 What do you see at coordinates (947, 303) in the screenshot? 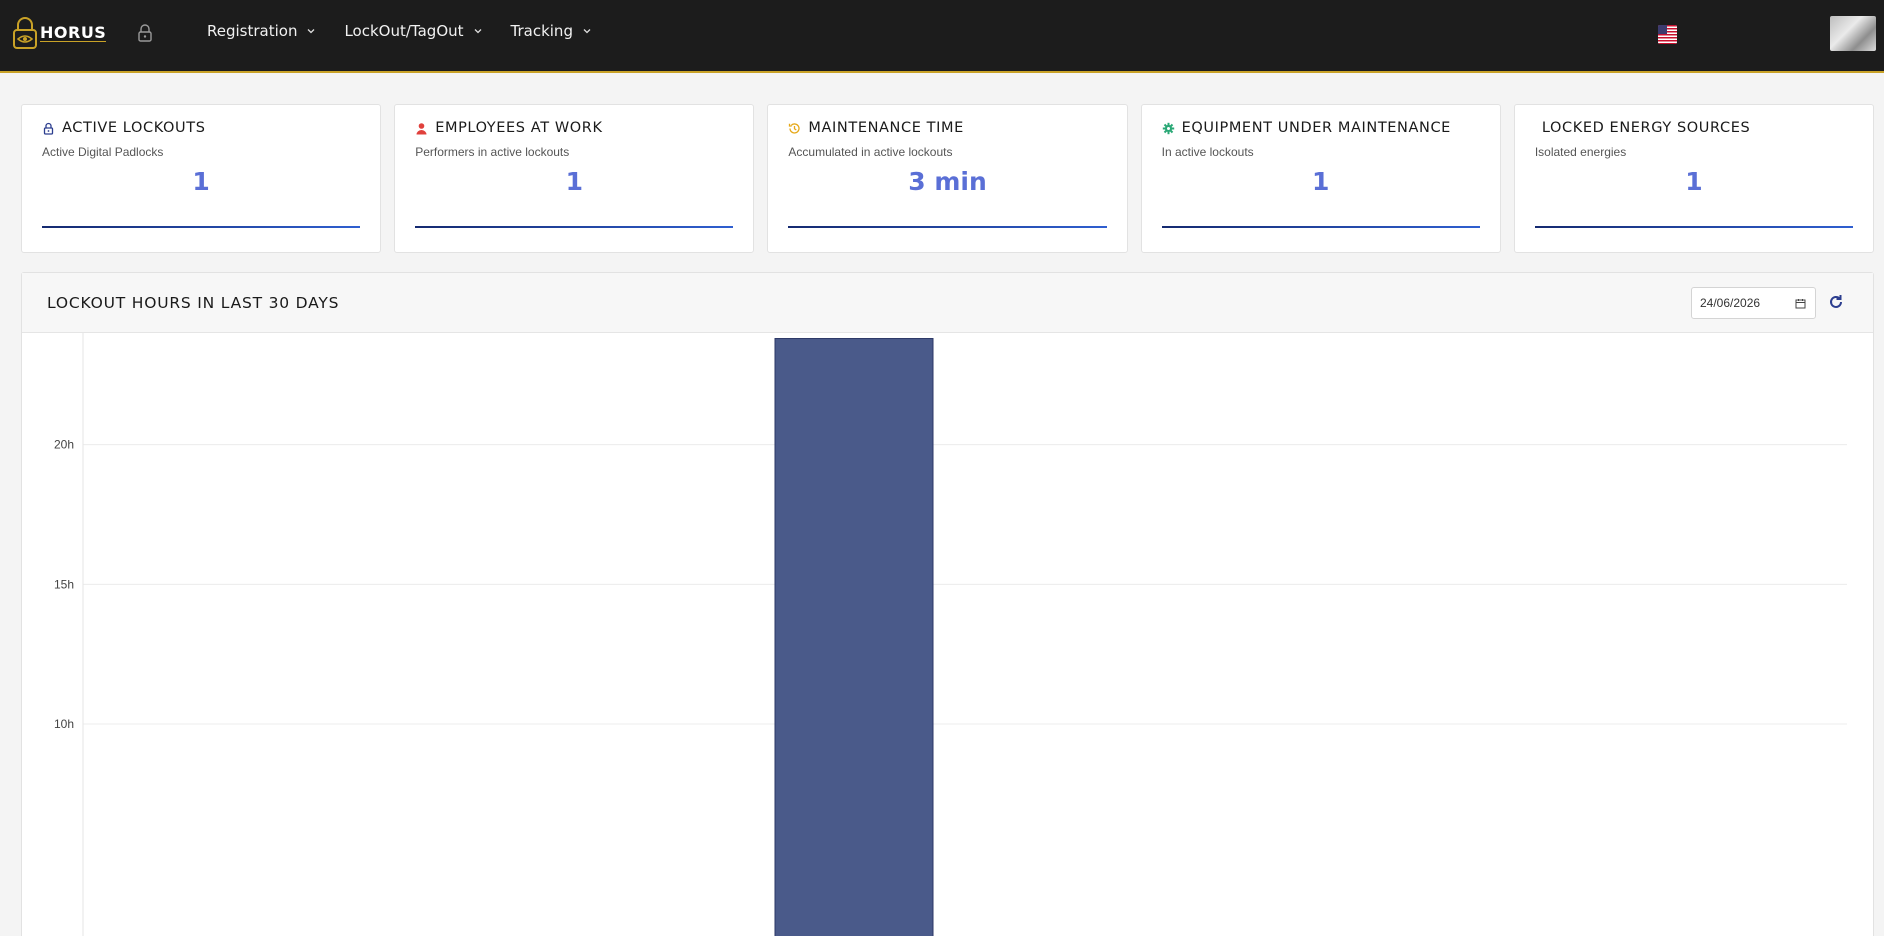
I see `panel-header: LOCKOUT HOURS IN LAST 30 DAYS 24/06/2026` at bounding box center [947, 303].